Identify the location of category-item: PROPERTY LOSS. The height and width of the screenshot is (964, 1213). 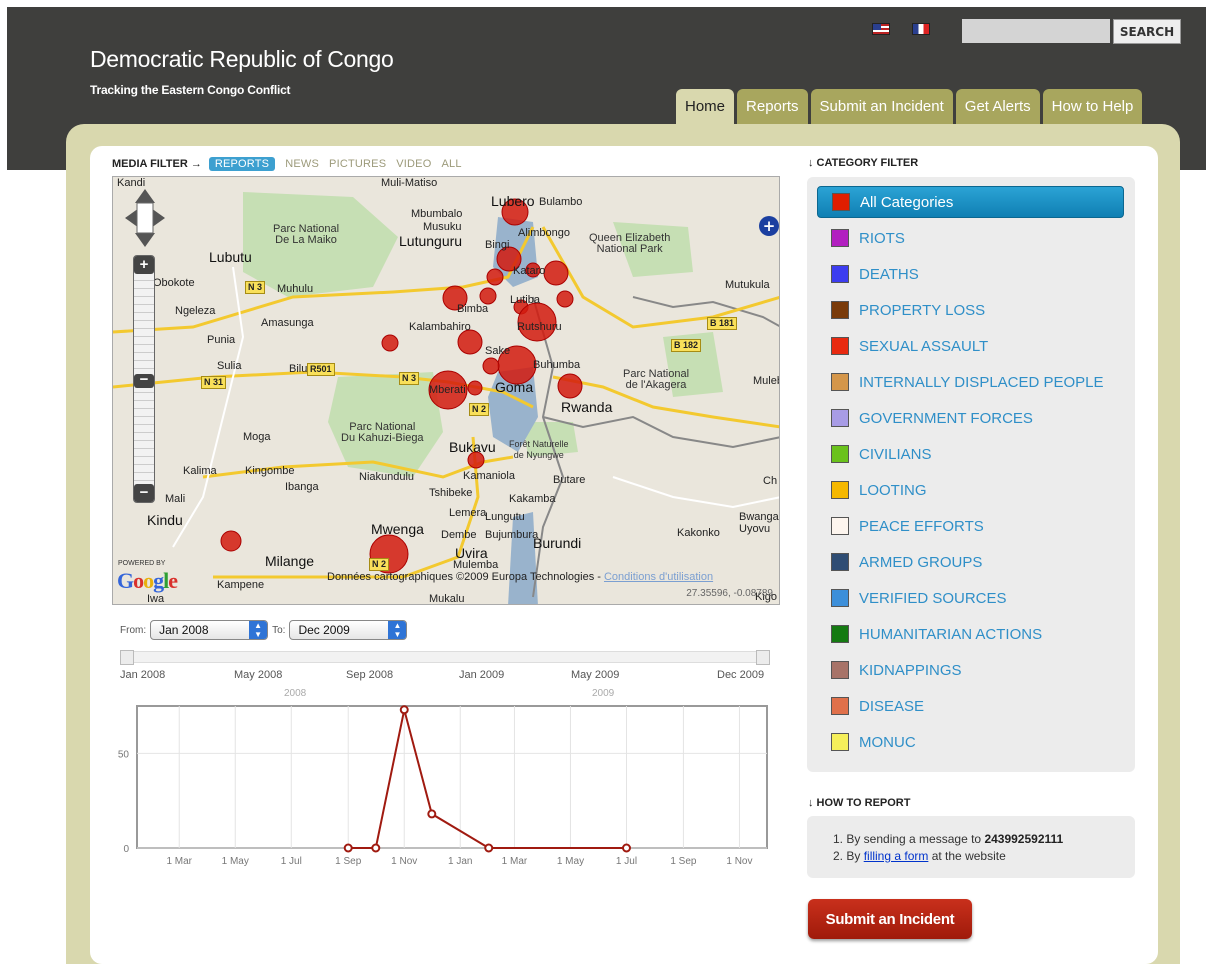
(970, 310).